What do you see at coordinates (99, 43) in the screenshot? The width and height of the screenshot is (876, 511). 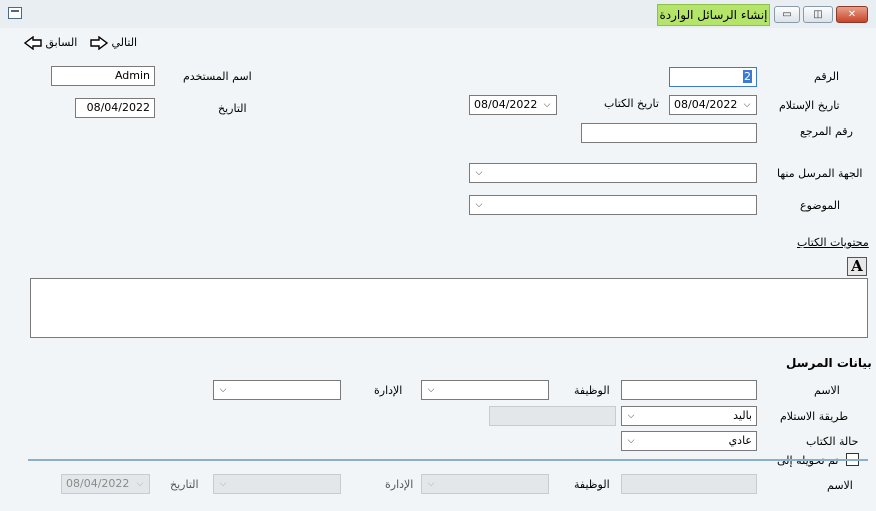 I see `arrow-right-icon` at bounding box center [99, 43].